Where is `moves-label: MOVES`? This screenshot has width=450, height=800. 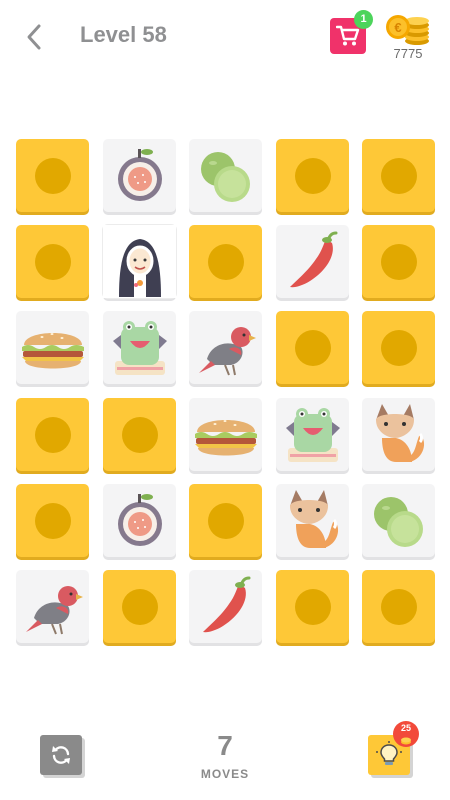 moves-label: MOVES is located at coordinates (225, 774).